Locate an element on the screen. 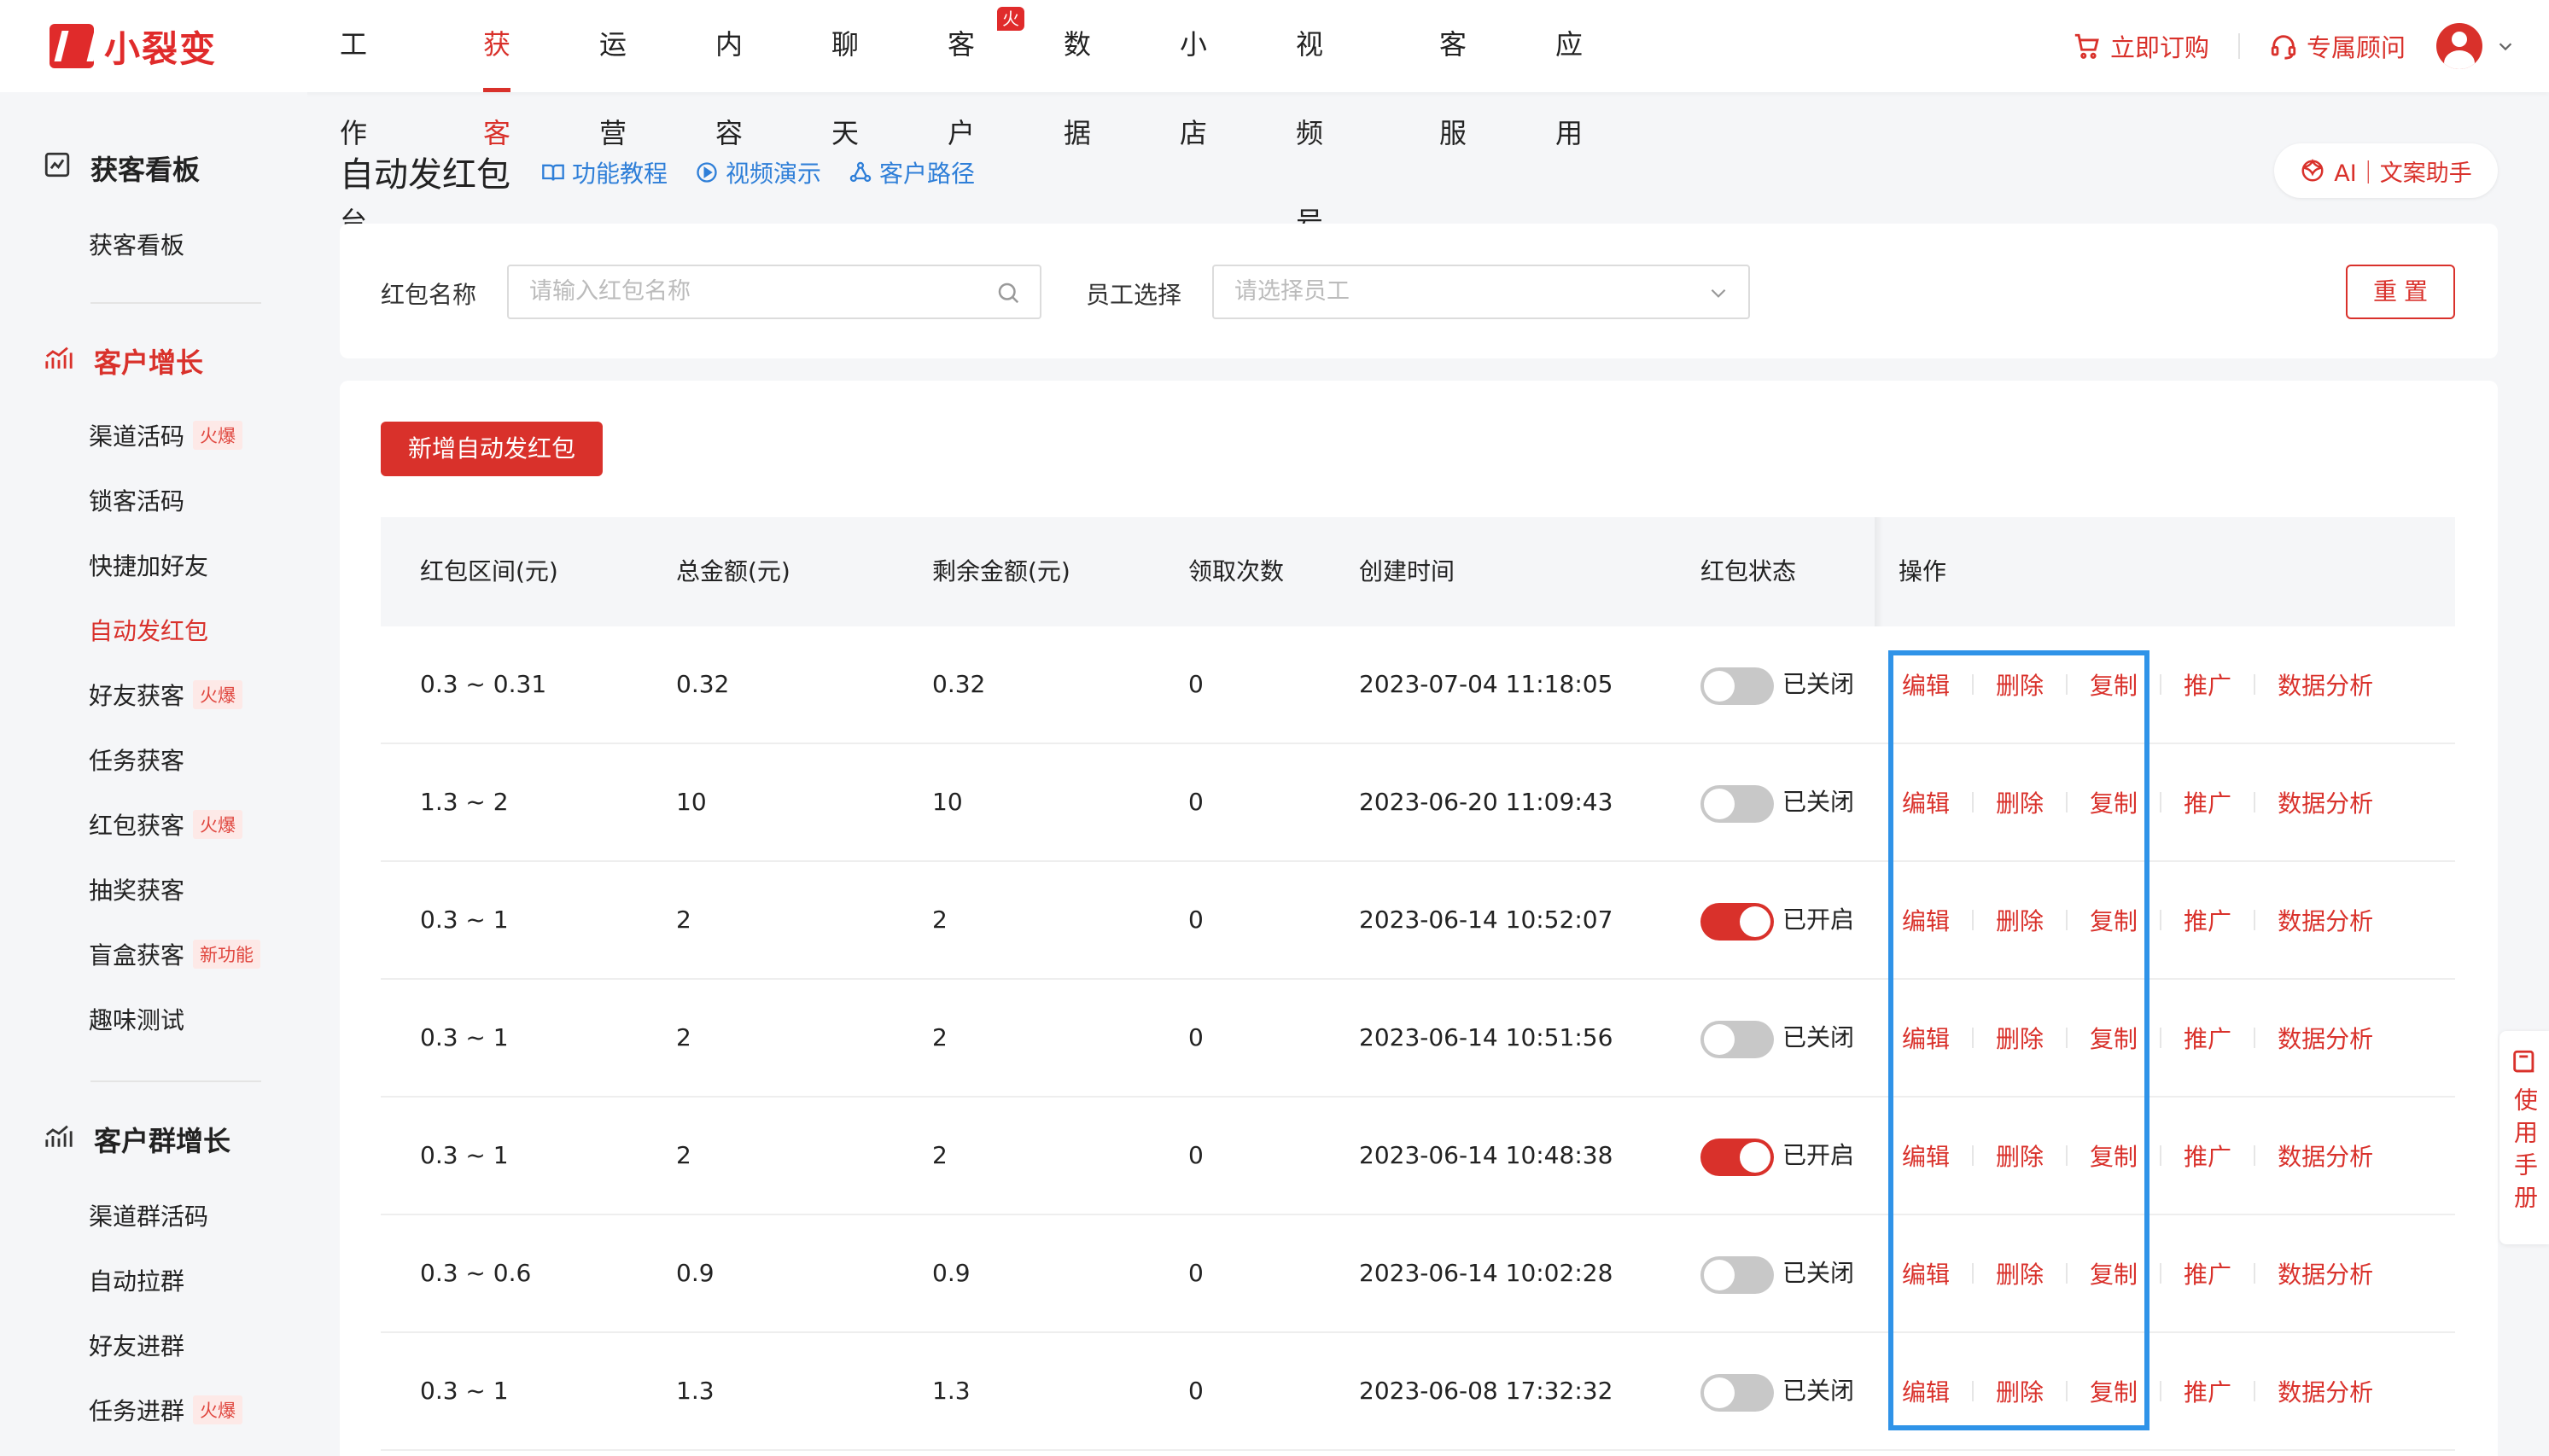 This screenshot has width=2549, height=1456. sidebar-item-1-0: 渠道活码 火爆 is located at coordinates (166, 435).